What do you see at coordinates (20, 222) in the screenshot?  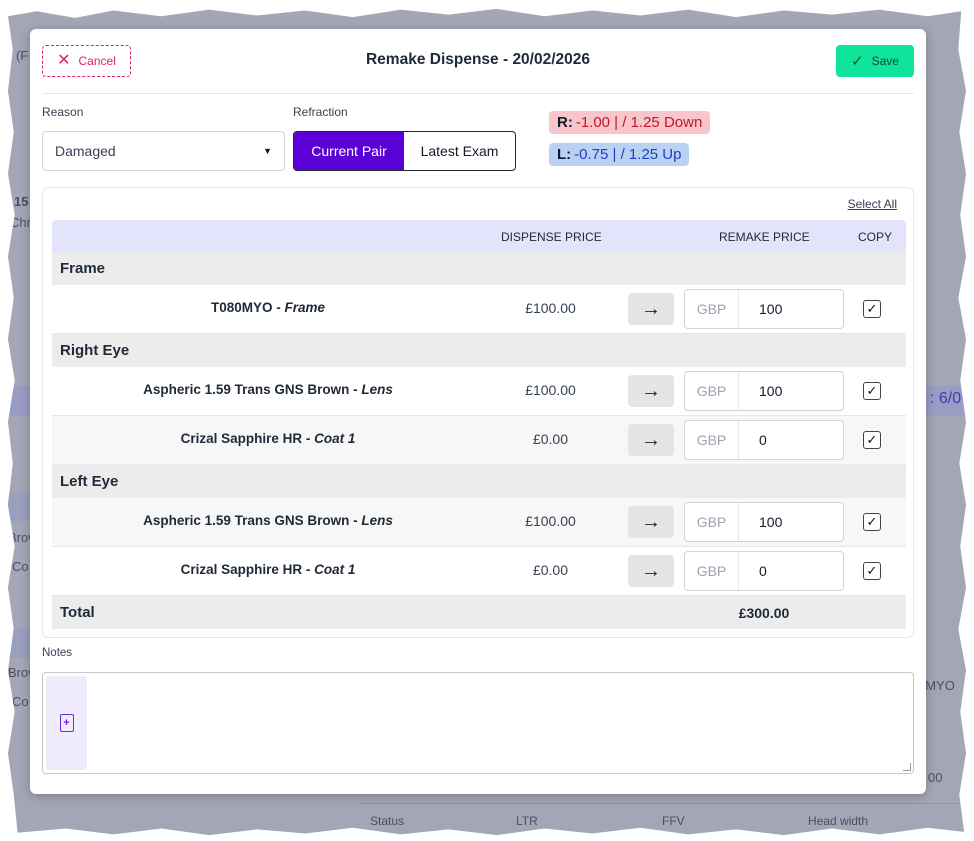 I see `bg-fragment: Chr` at bounding box center [20, 222].